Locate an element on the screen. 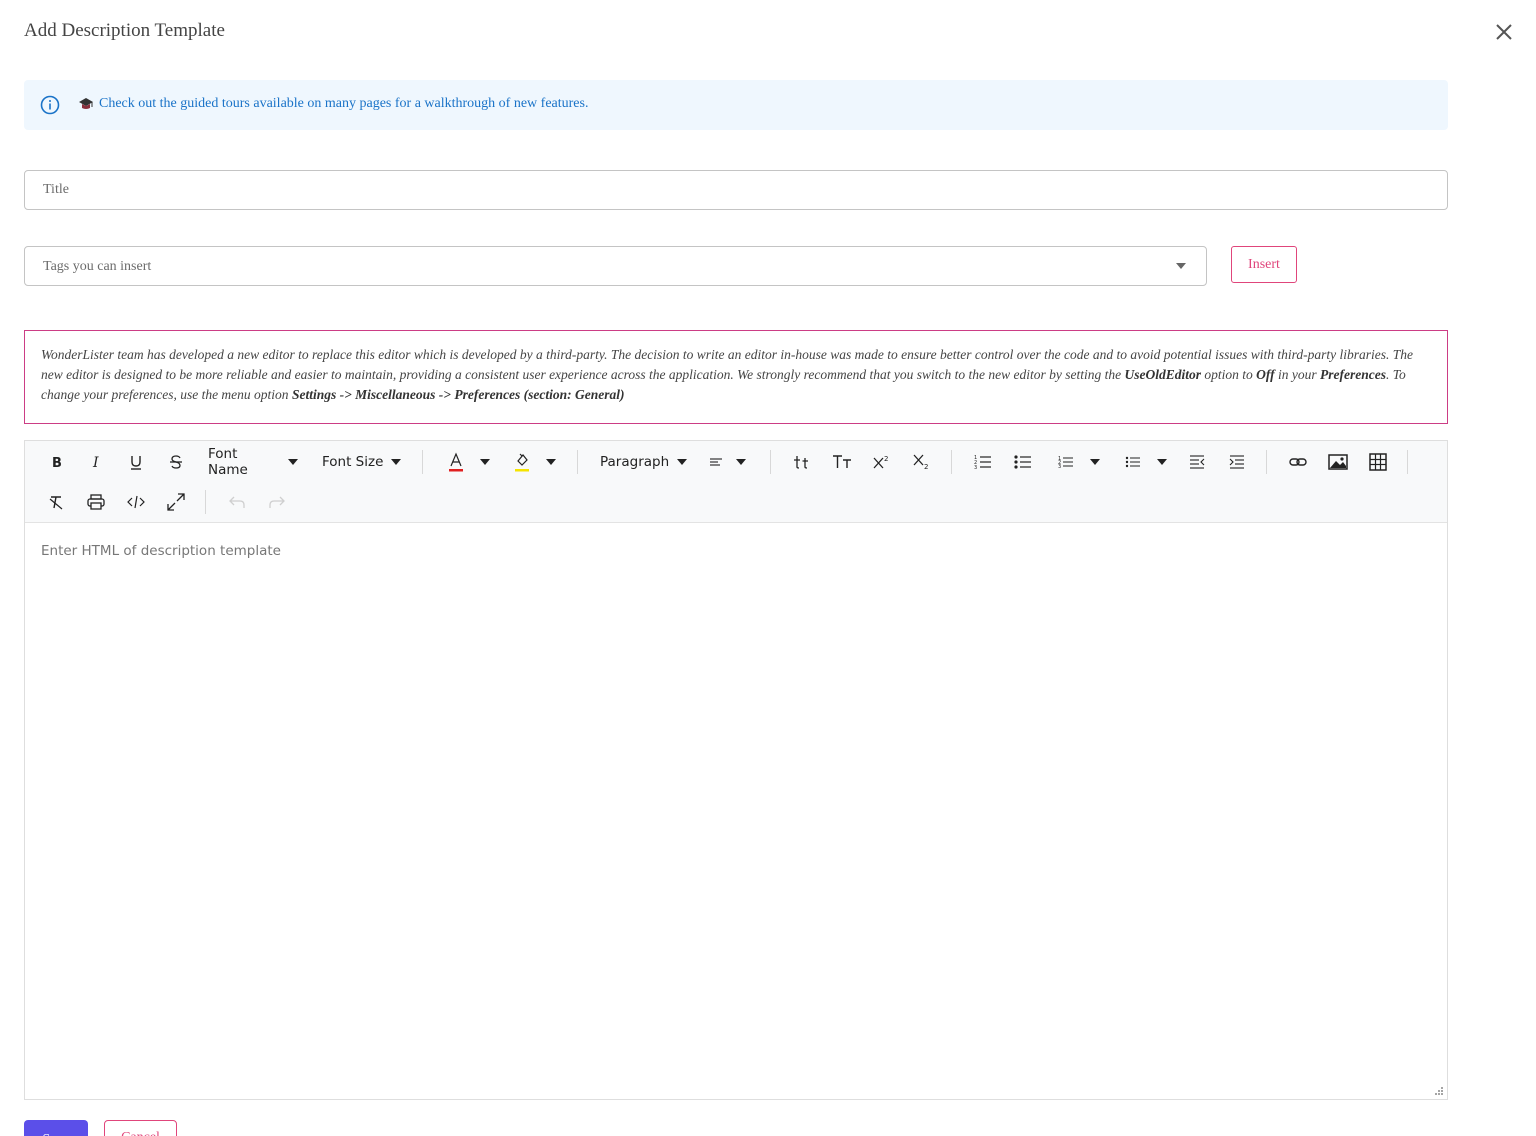 The height and width of the screenshot is (1136, 1536). align-icon is located at coordinates (716, 462).